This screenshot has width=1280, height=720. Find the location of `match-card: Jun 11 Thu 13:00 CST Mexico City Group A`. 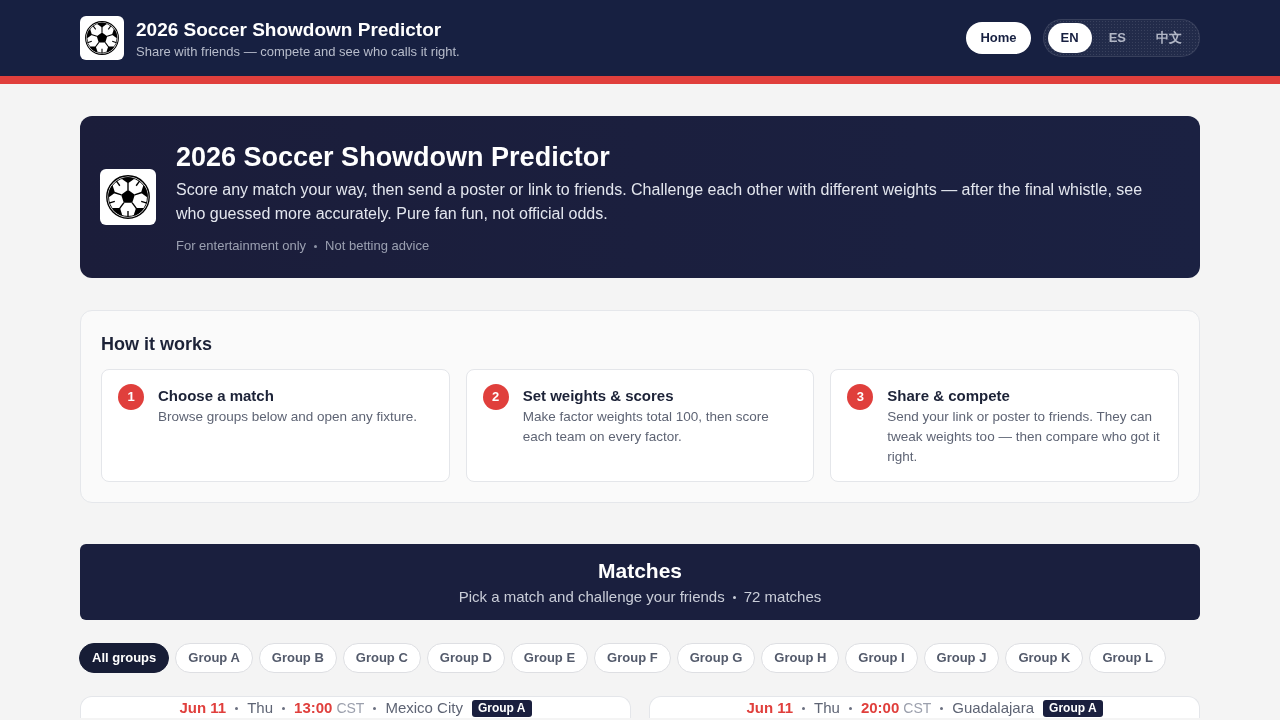

match-card: Jun 11 Thu 13:00 CST Mexico City Group A is located at coordinates (355, 707).